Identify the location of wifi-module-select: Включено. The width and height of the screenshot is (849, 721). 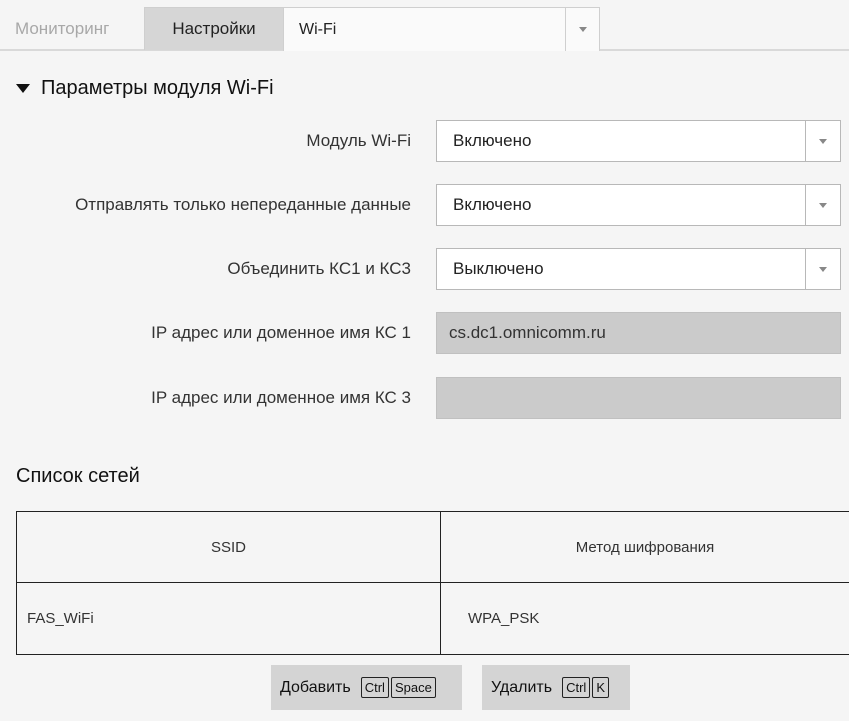
(638, 141).